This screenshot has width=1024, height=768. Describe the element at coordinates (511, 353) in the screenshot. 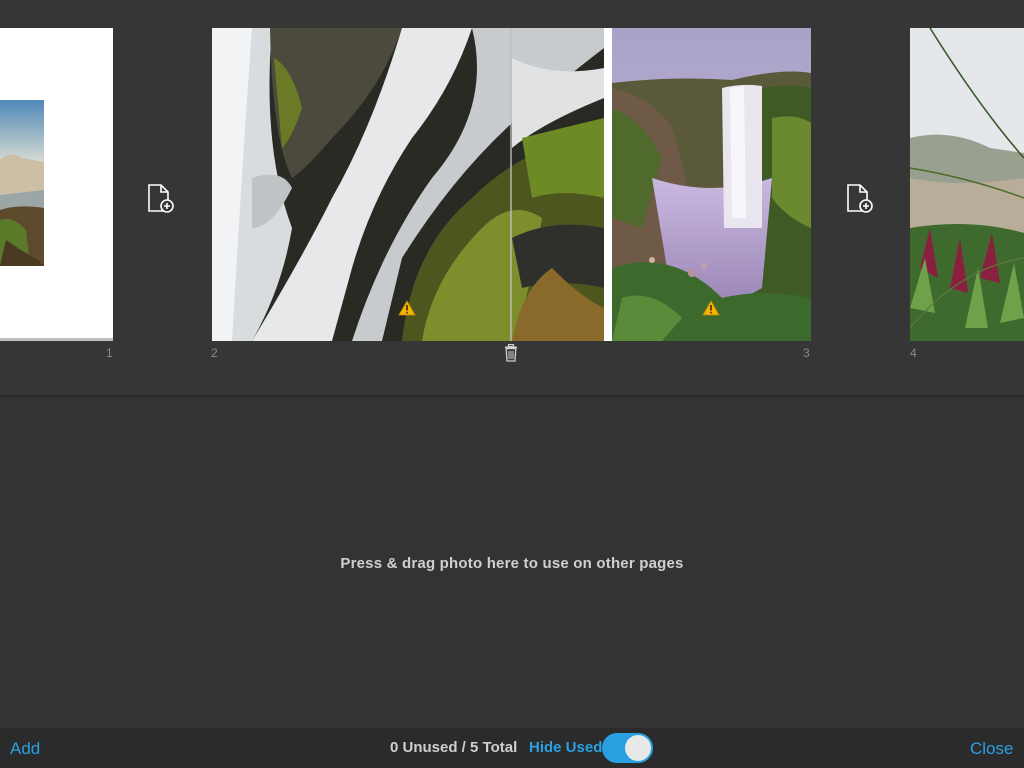

I see `trash-icon` at that location.